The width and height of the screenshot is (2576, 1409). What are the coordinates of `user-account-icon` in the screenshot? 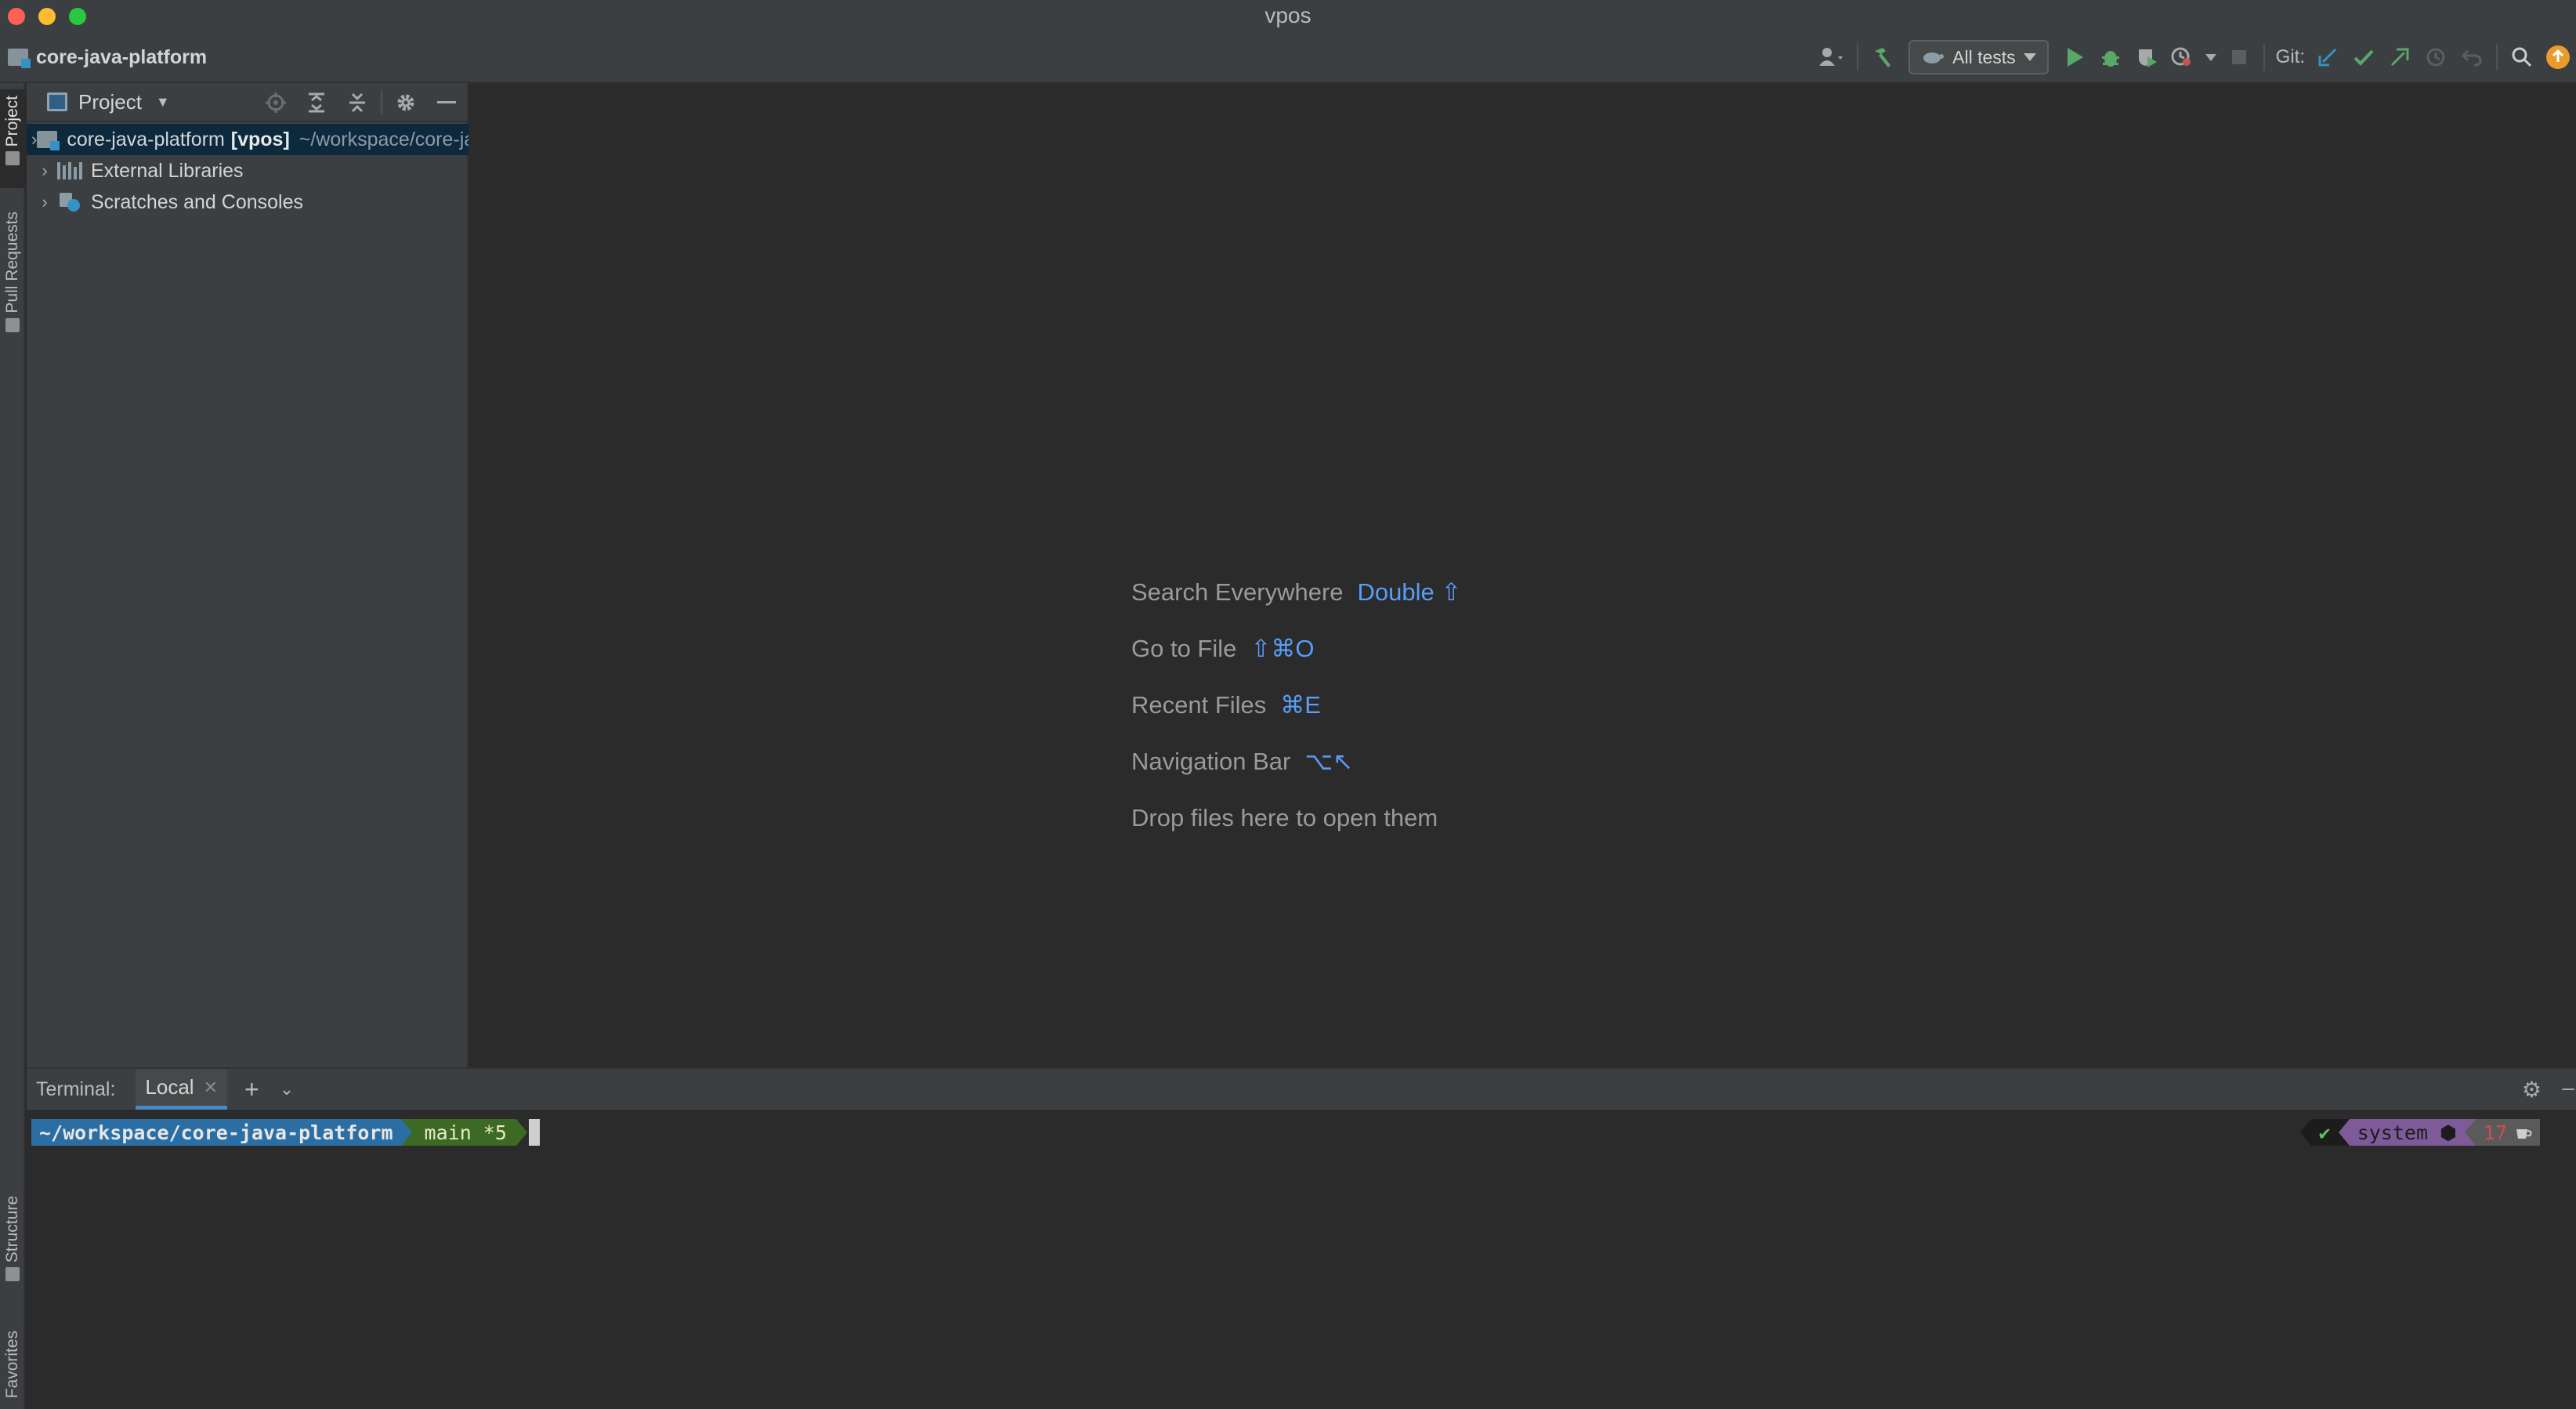 It's located at (1833, 57).